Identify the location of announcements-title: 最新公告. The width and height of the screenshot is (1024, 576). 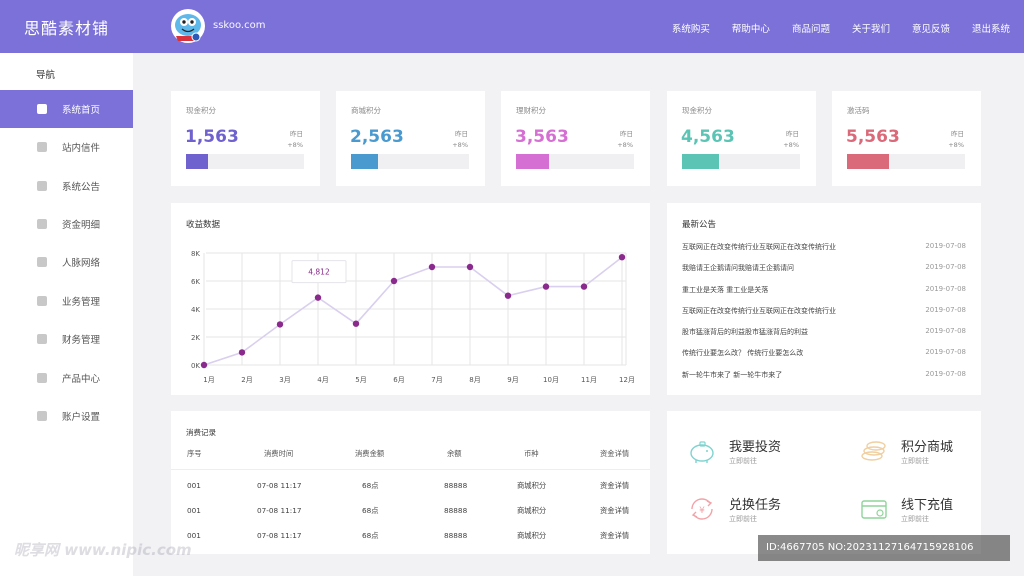
(699, 225).